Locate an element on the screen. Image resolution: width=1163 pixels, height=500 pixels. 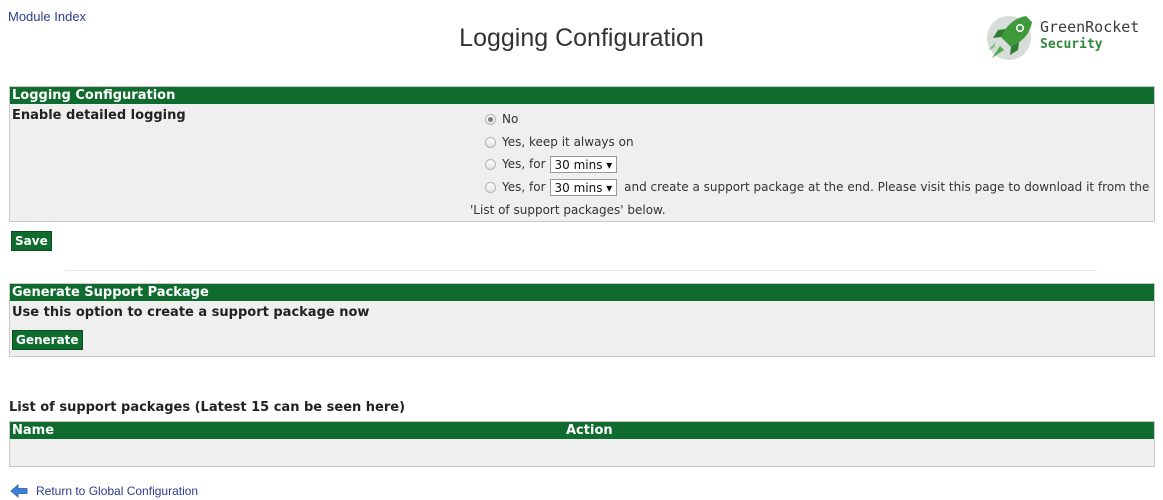
return-link: Return to Global Configuration is located at coordinates (104, 491).